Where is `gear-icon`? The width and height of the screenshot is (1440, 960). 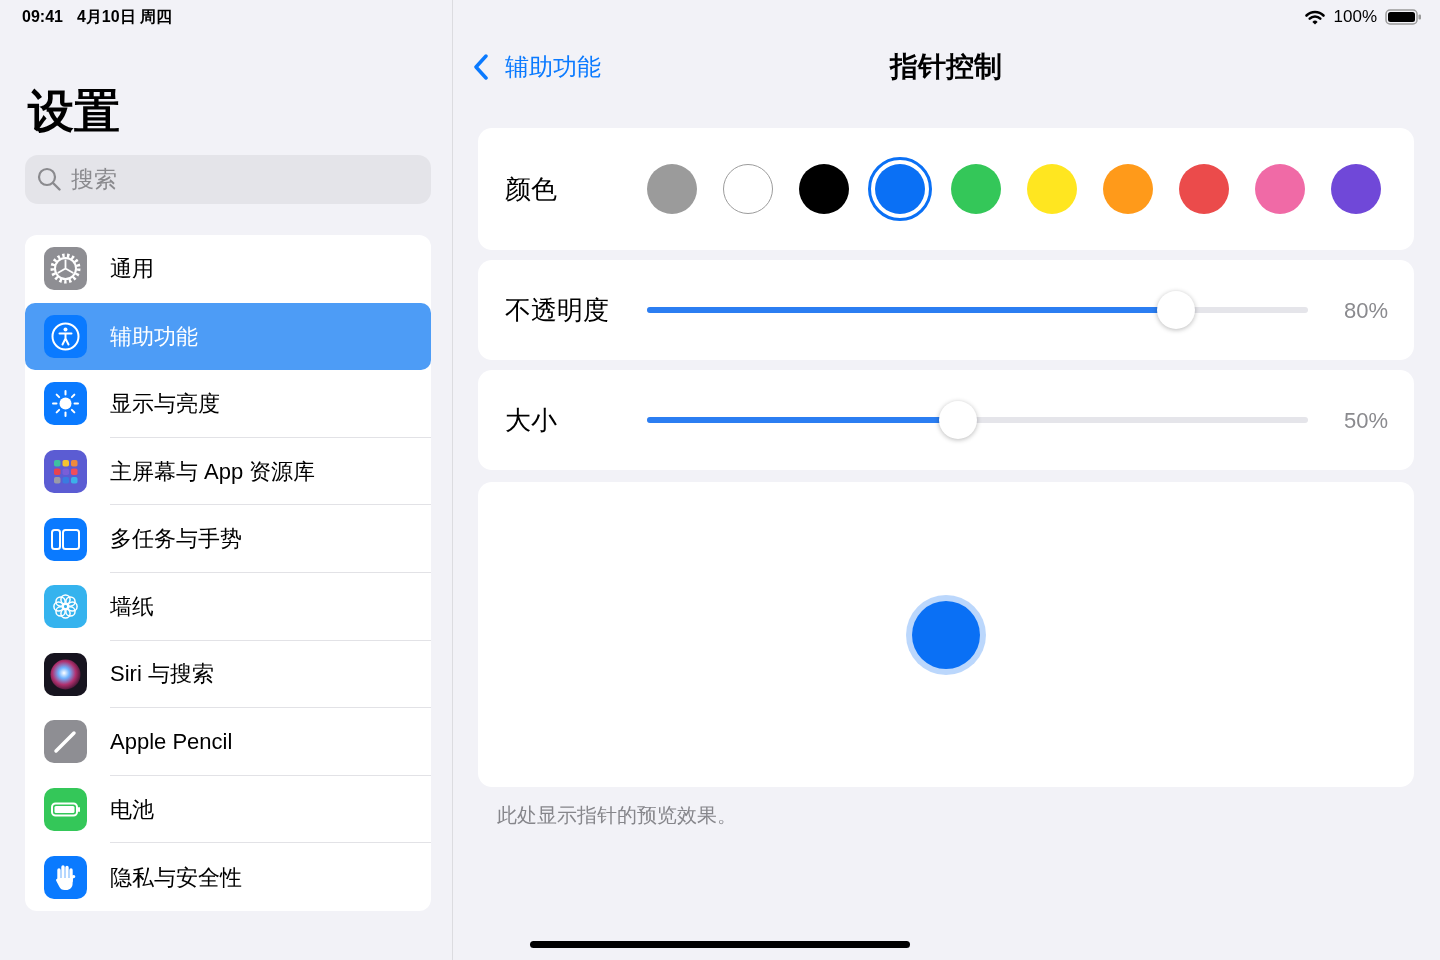 gear-icon is located at coordinates (65, 269).